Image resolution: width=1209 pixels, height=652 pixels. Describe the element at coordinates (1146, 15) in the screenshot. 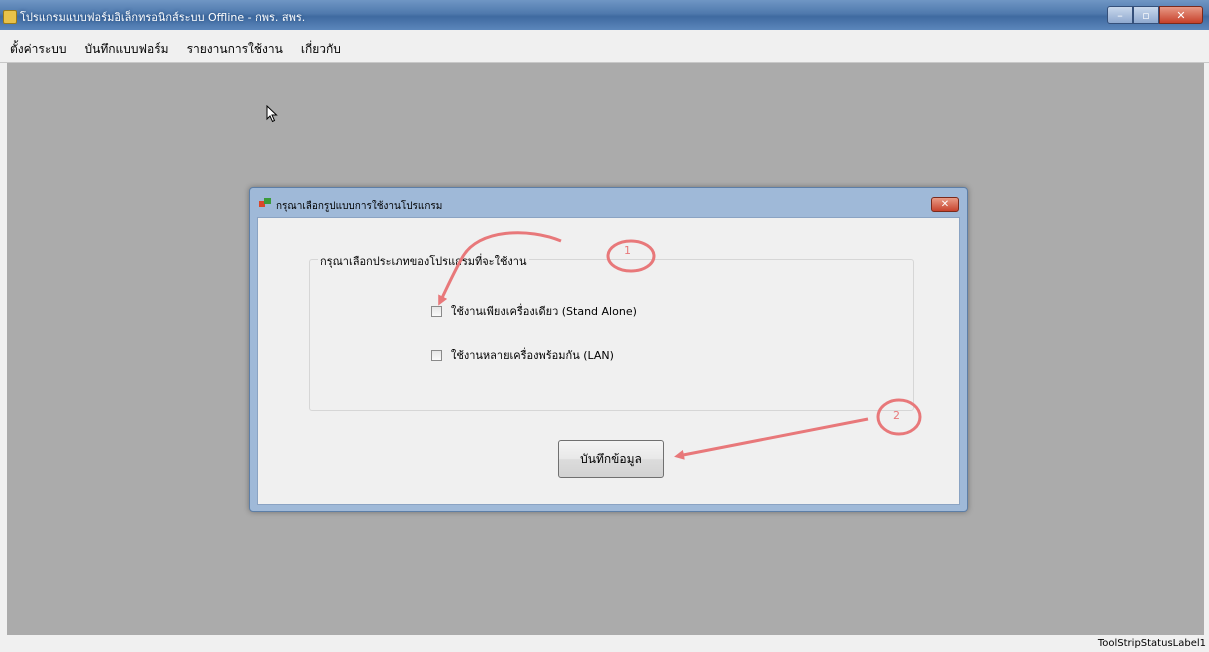

I see `maximize-button: ▫` at that location.